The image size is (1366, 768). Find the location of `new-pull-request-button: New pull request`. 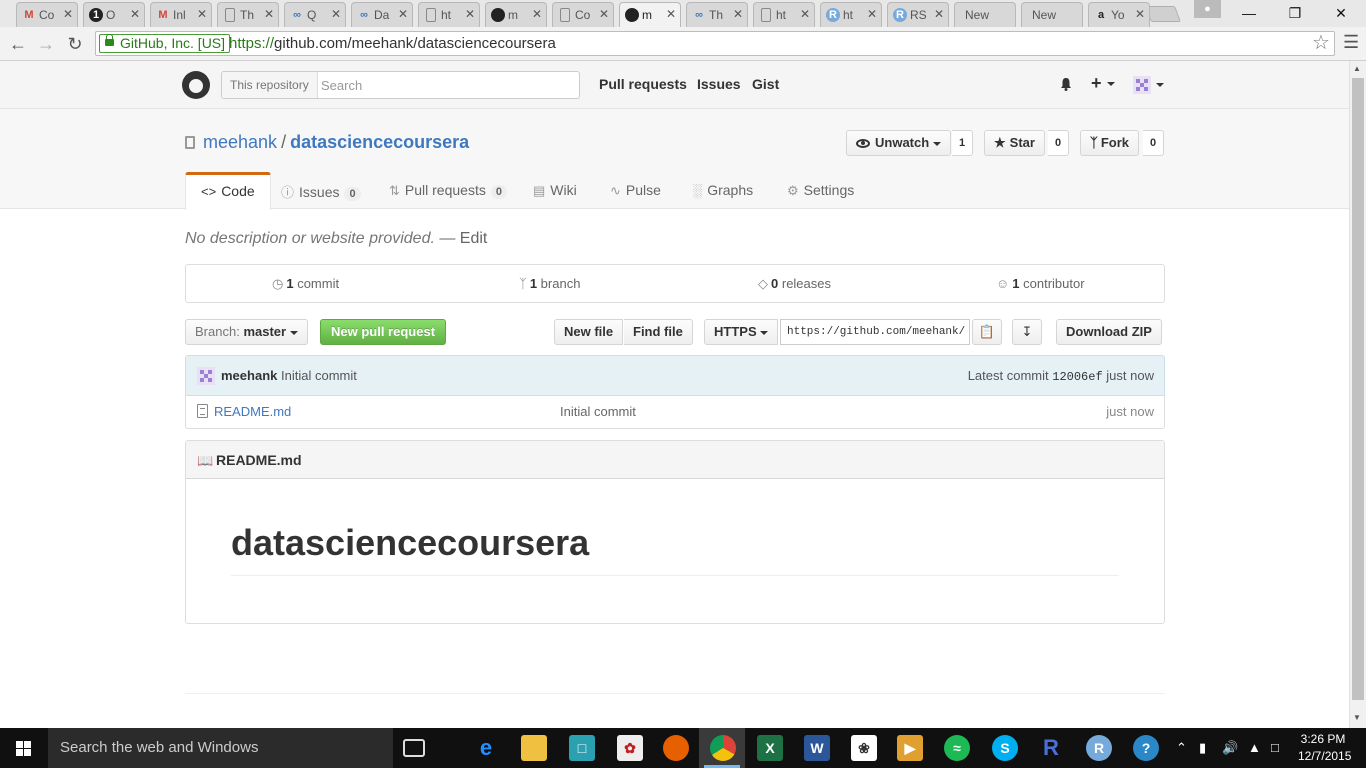

new-pull-request-button: New pull request is located at coordinates (383, 332).